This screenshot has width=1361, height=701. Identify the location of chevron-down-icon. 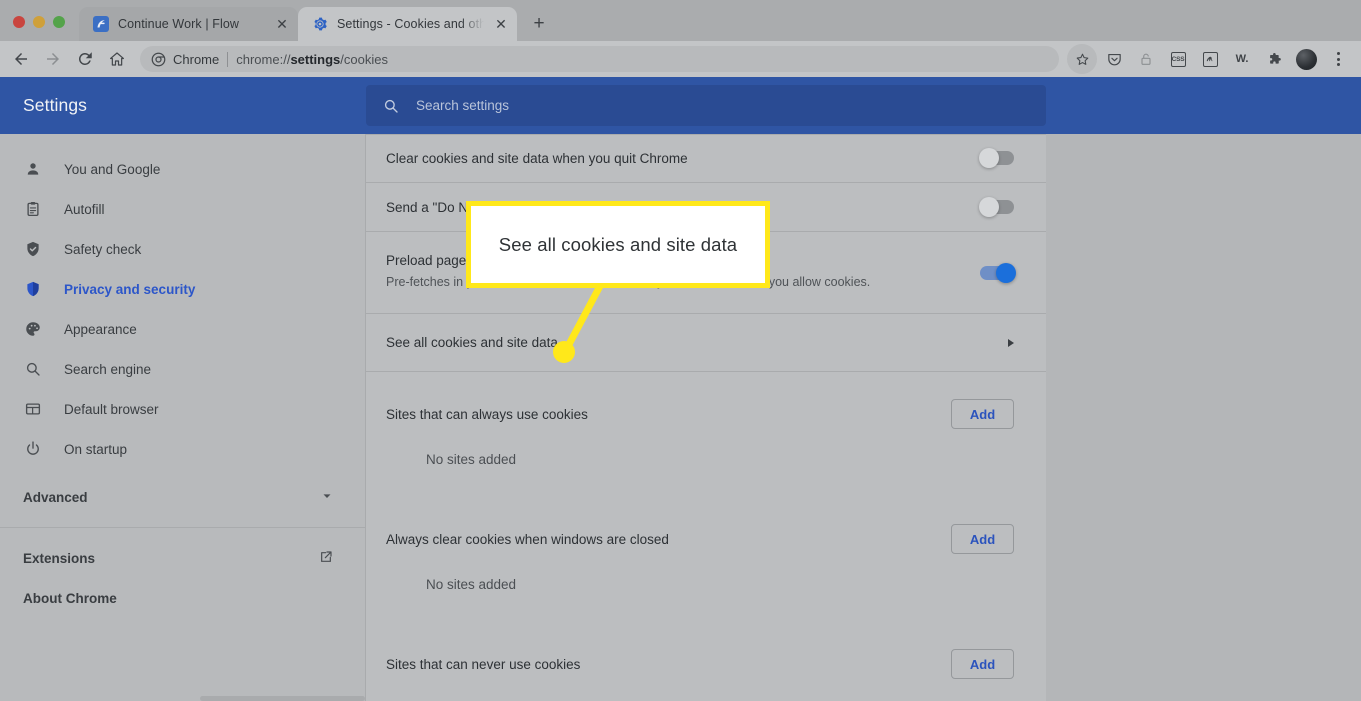
(327, 497).